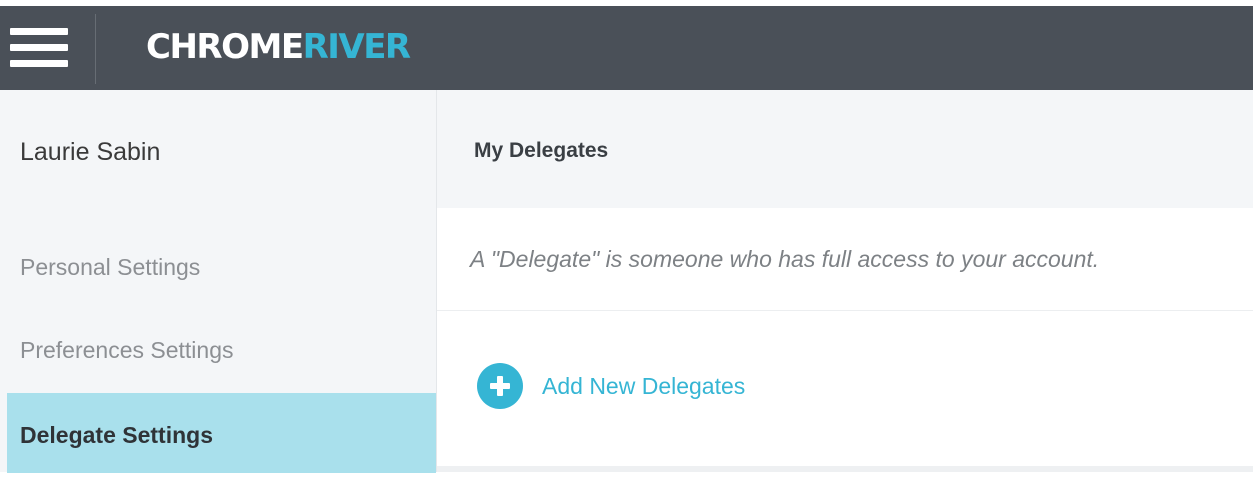 The height and width of the screenshot is (477, 1253). I want to click on hamburger-menu-icon, so click(39, 49).